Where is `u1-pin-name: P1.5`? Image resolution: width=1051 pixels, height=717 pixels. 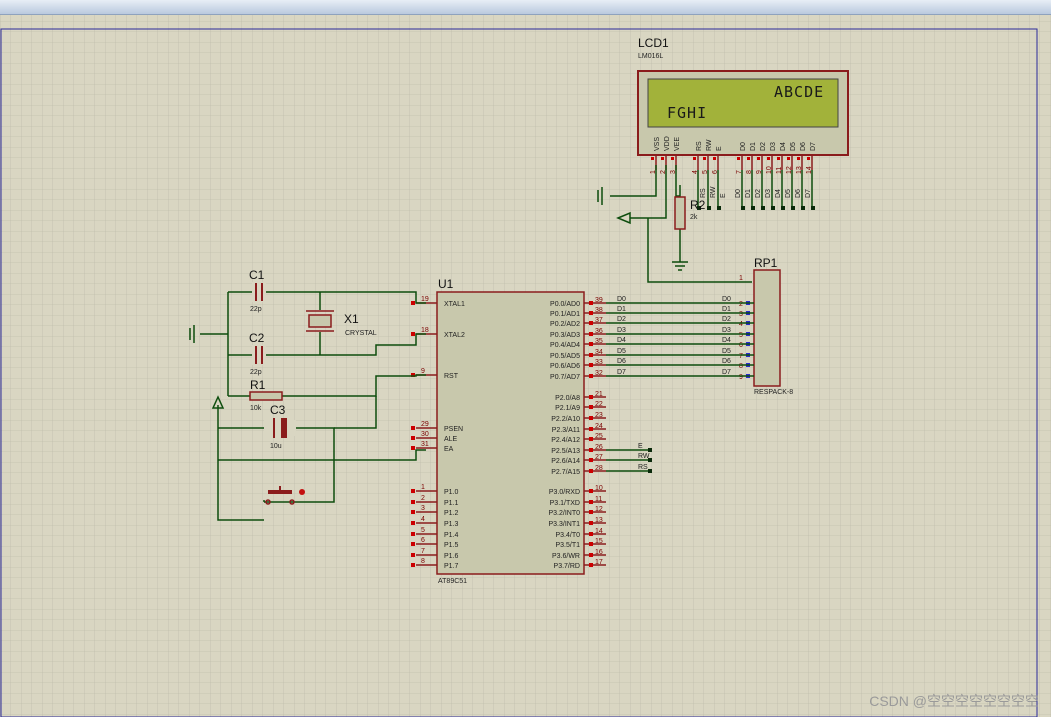 u1-pin-name: P1.5 is located at coordinates (451, 545).